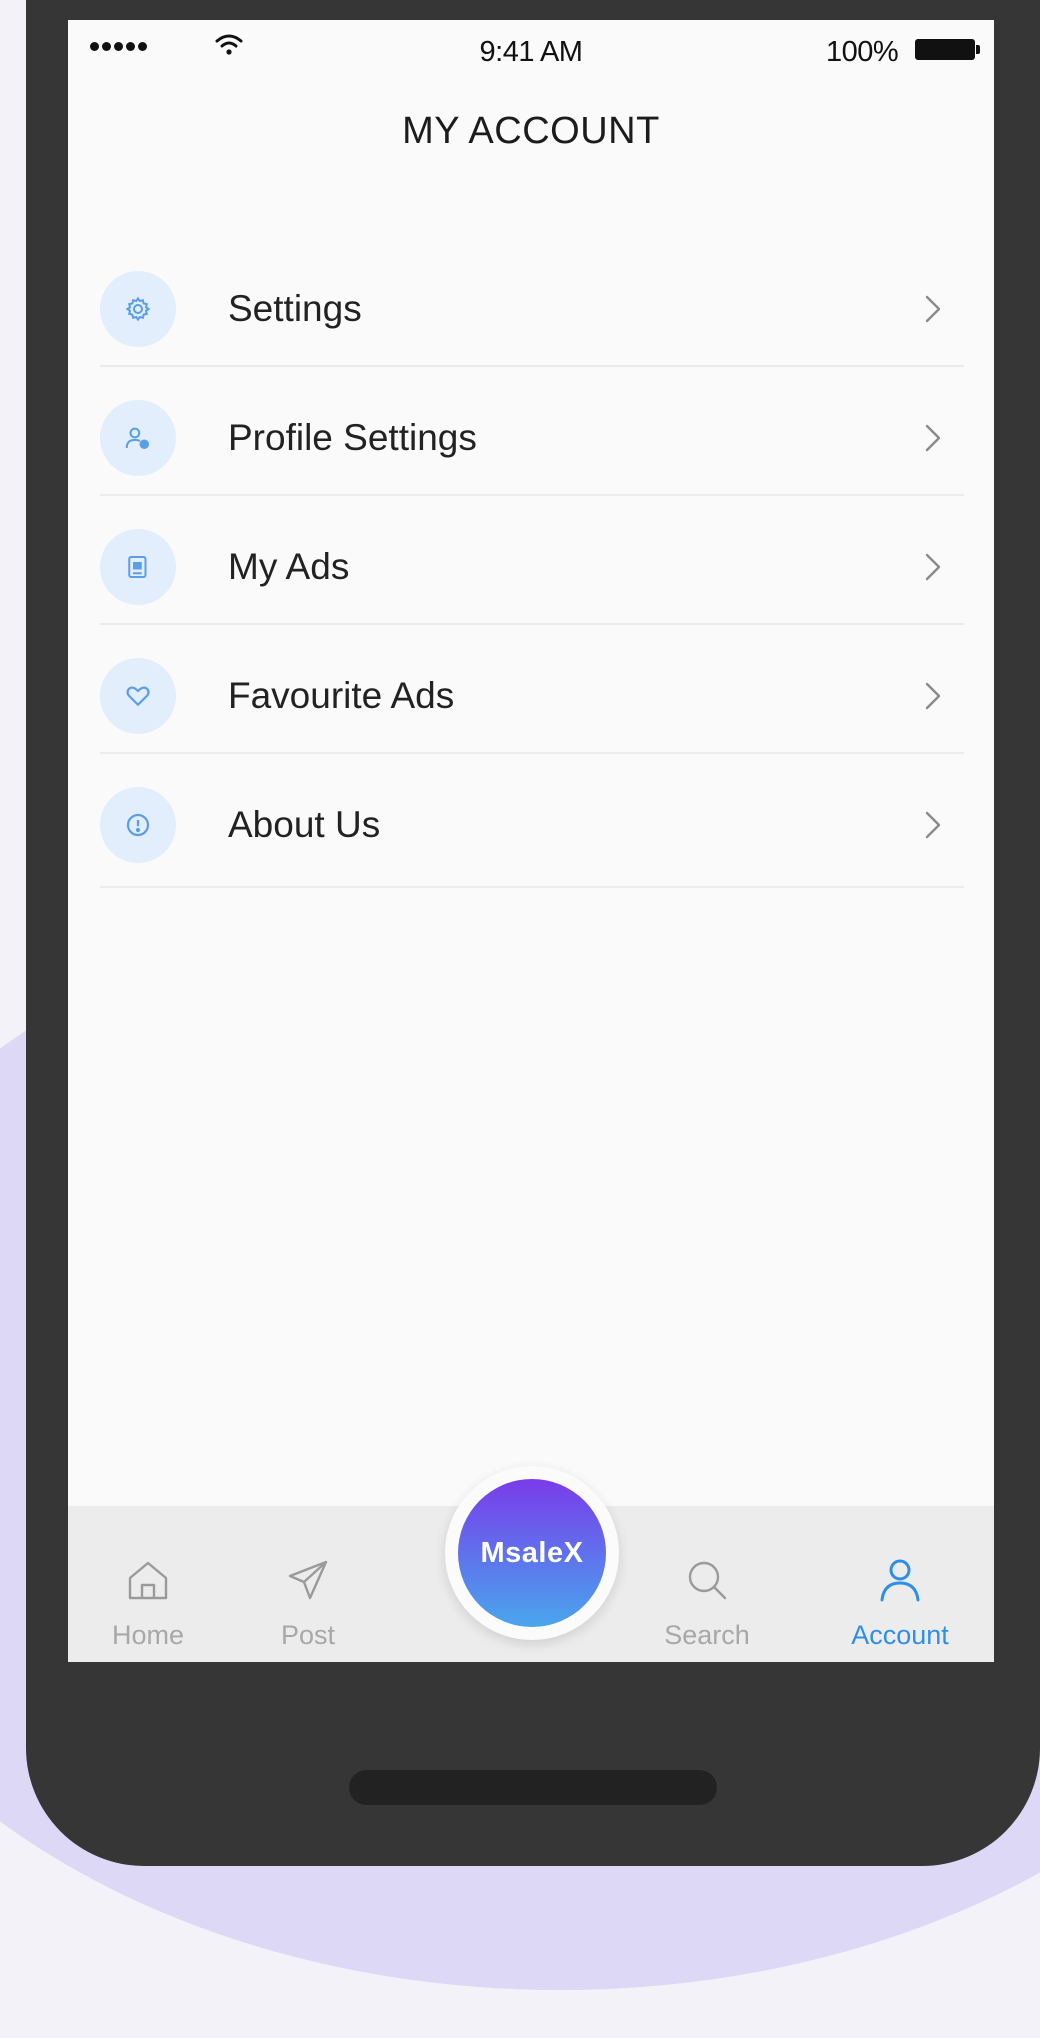 The image size is (1040, 2038). Describe the element at coordinates (707, 1635) in the screenshot. I see `tab-search-label: Search` at that location.